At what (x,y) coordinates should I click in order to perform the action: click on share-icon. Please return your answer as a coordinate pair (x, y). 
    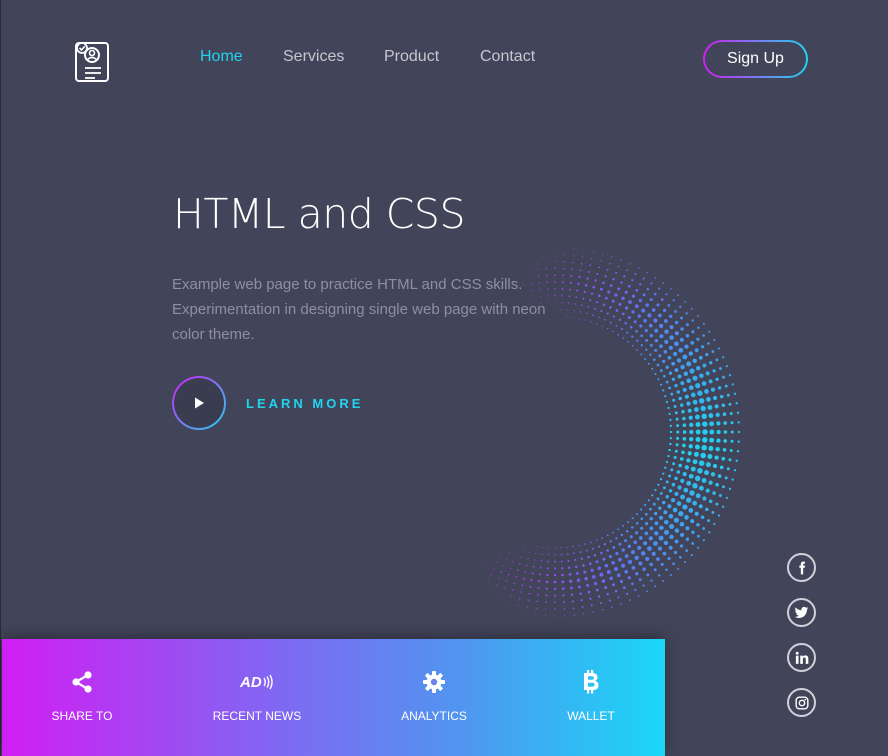
    Looking at the image, I should click on (82, 682).